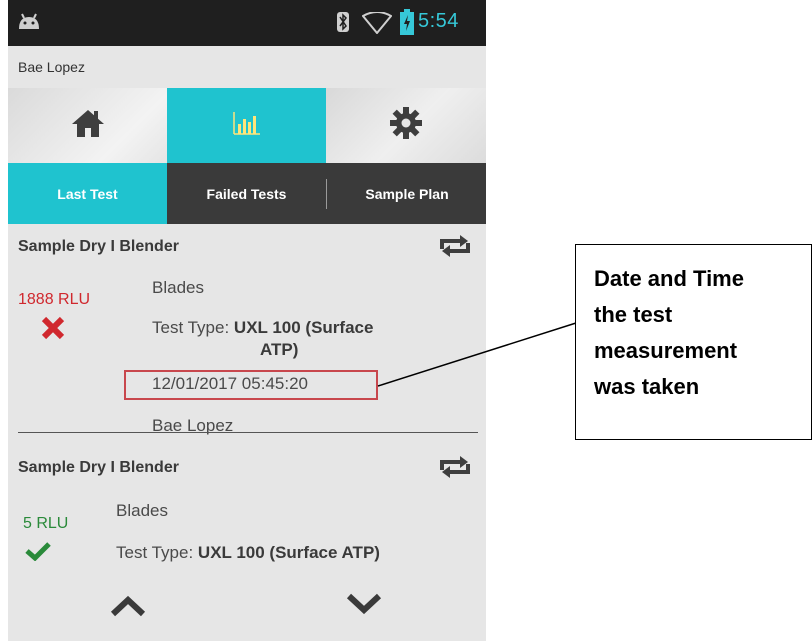 This screenshot has width=812, height=641. Describe the element at coordinates (669, 278) in the screenshot. I see `callout-line: Date and Time` at that location.